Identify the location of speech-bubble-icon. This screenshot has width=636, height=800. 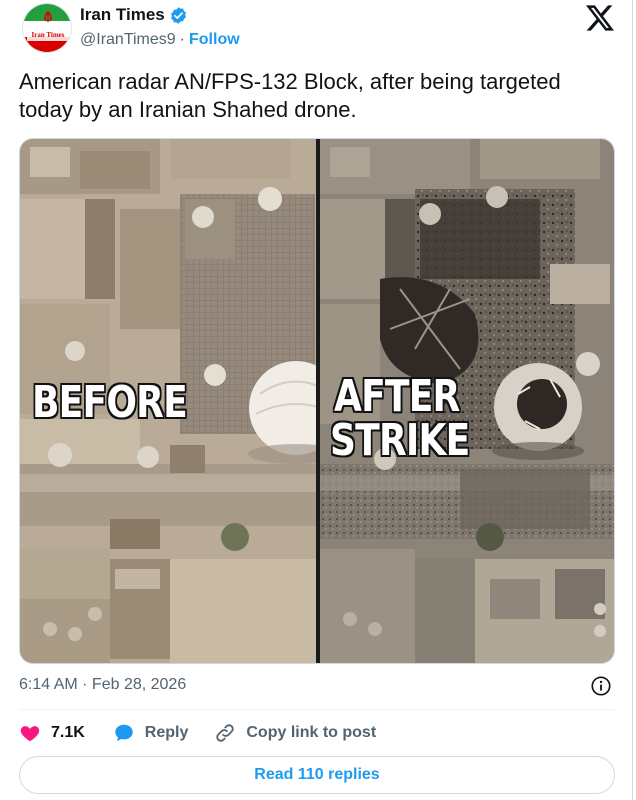
(124, 733).